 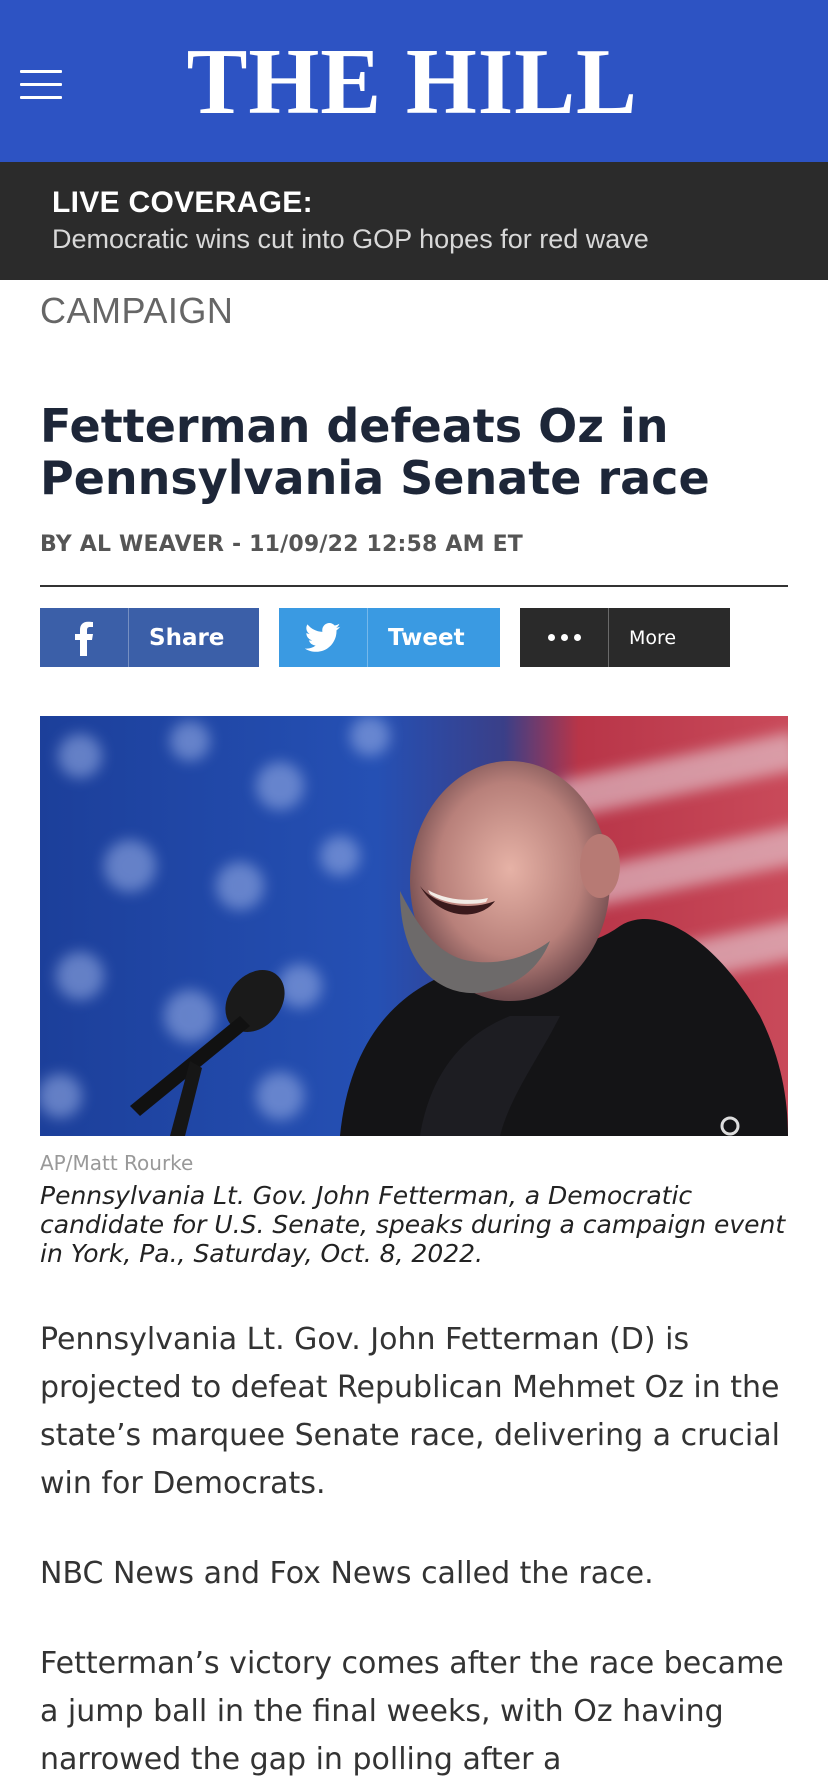 What do you see at coordinates (84, 637) in the screenshot?
I see `facebook-icon` at bounding box center [84, 637].